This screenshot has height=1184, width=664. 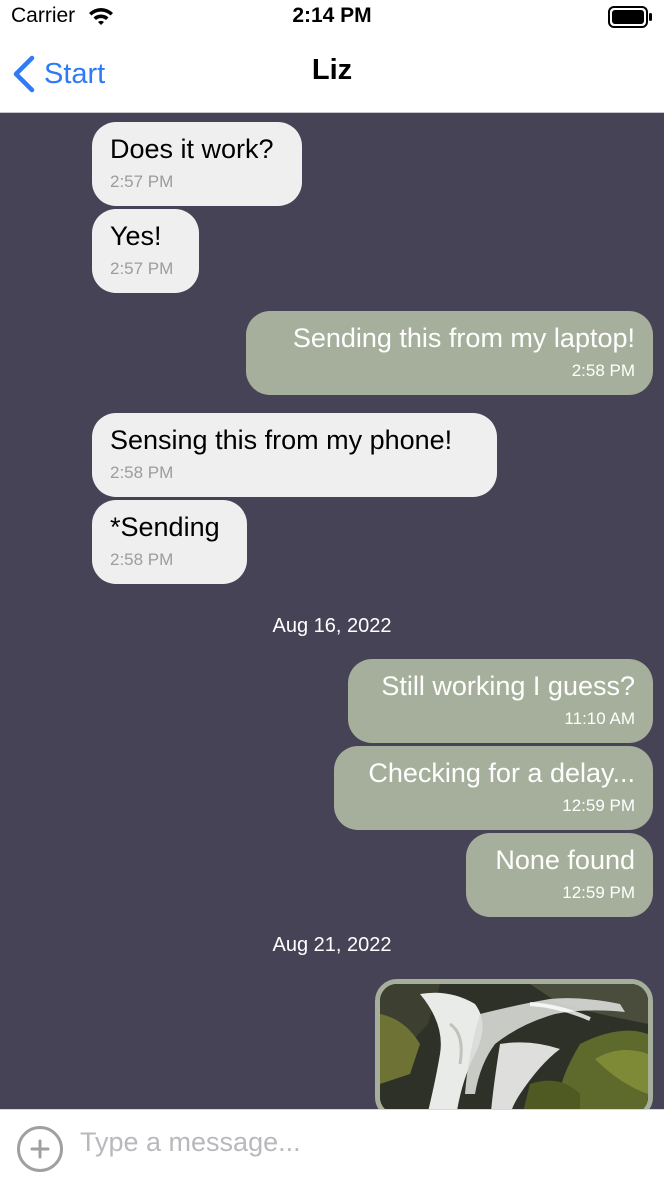 I want to click on message-text: Sending this from my laptop!, so click(x=463, y=338).